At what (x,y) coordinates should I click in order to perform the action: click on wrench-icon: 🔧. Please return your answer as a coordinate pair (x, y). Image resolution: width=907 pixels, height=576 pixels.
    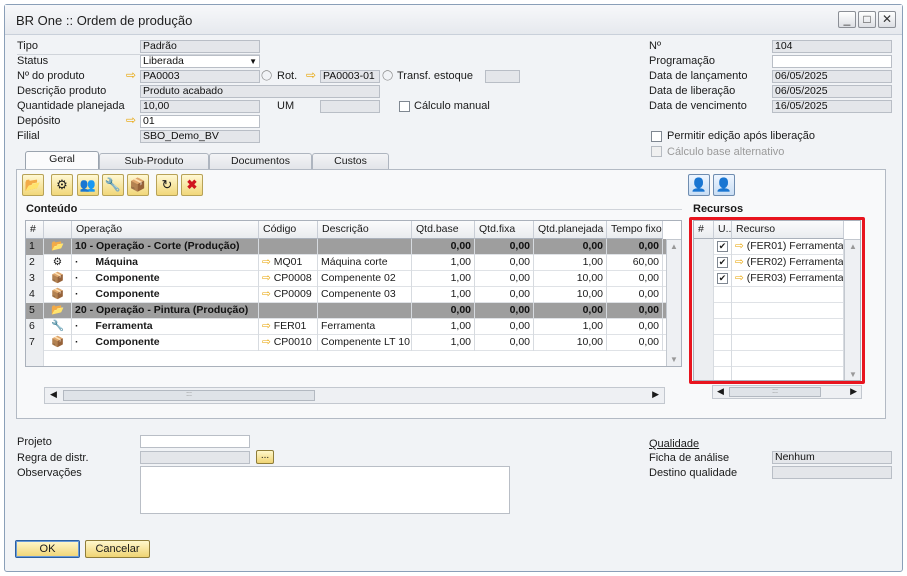
    Looking at the image, I should click on (113, 185).